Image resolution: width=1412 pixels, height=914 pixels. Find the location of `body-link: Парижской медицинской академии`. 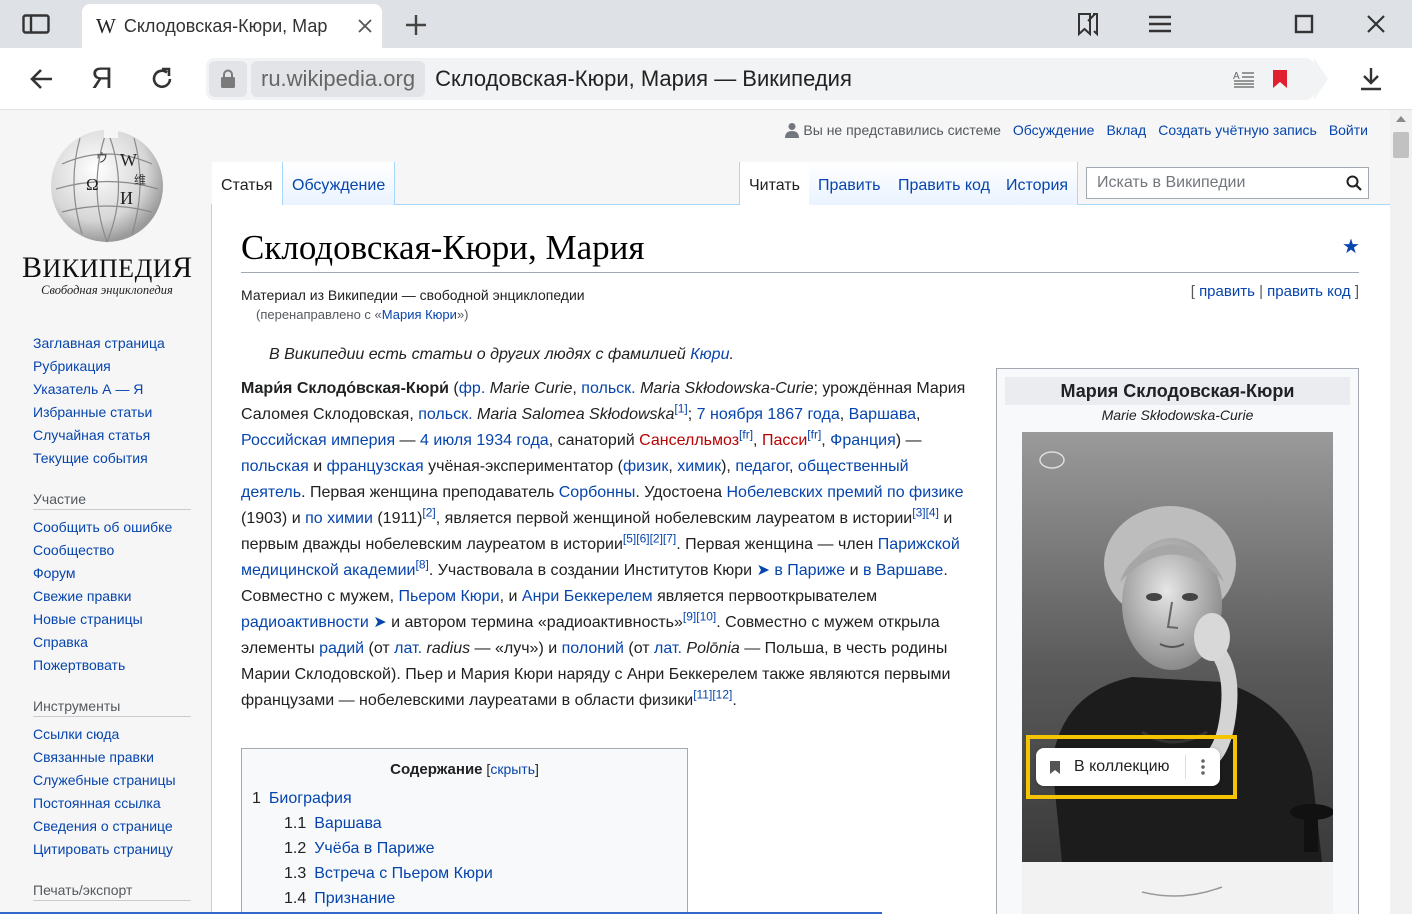

body-link: Парижской медицинской академии is located at coordinates (600, 557).